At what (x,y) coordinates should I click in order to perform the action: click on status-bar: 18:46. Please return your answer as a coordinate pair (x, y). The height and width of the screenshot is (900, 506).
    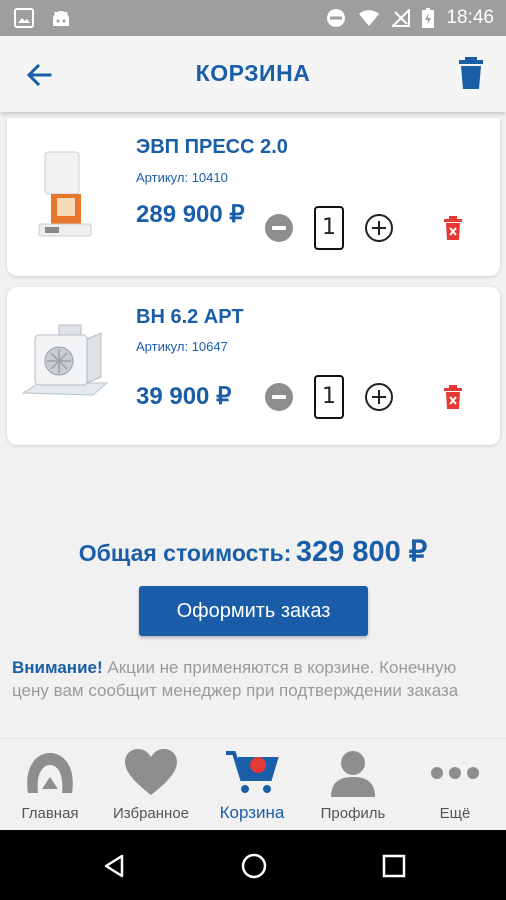
    Looking at the image, I should click on (253, 18).